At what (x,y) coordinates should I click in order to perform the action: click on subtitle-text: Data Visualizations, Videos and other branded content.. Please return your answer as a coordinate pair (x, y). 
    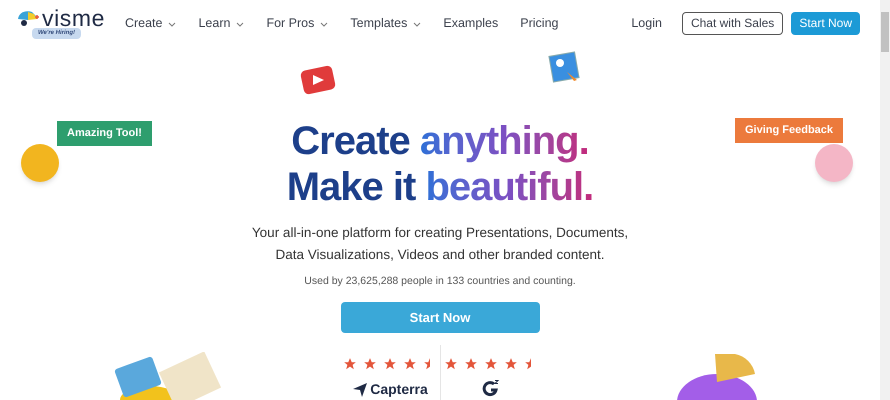
    Looking at the image, I should click on (440, 255).